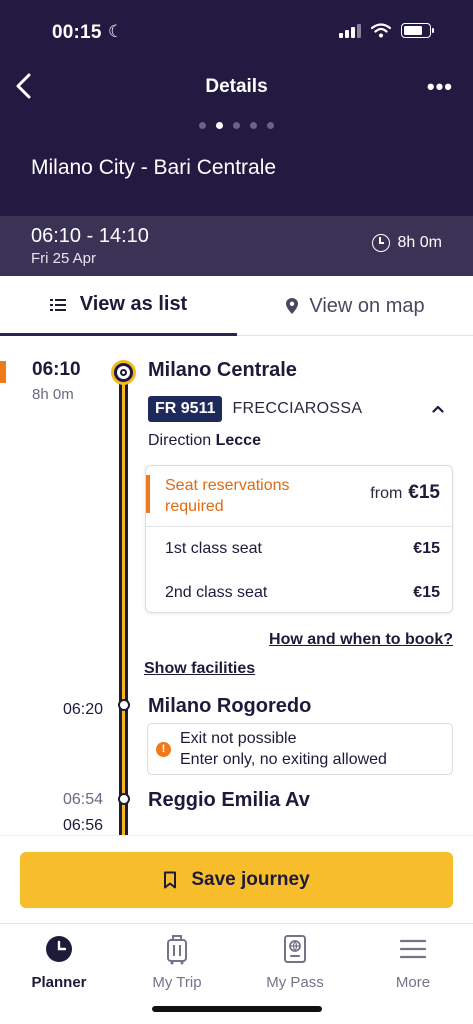  I want to click on view-tabs: View as list View on map, so click(236, 306).